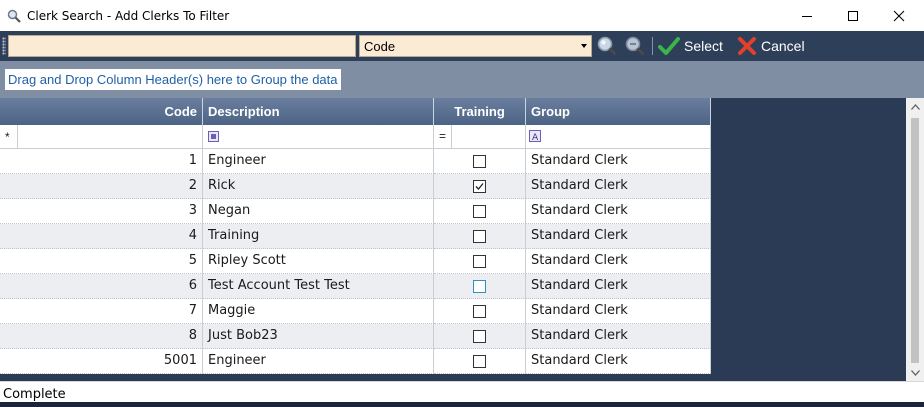  Describe the element at coordinates (618, 137) in the screenshot. I see `filter-input-group: A` at that location.